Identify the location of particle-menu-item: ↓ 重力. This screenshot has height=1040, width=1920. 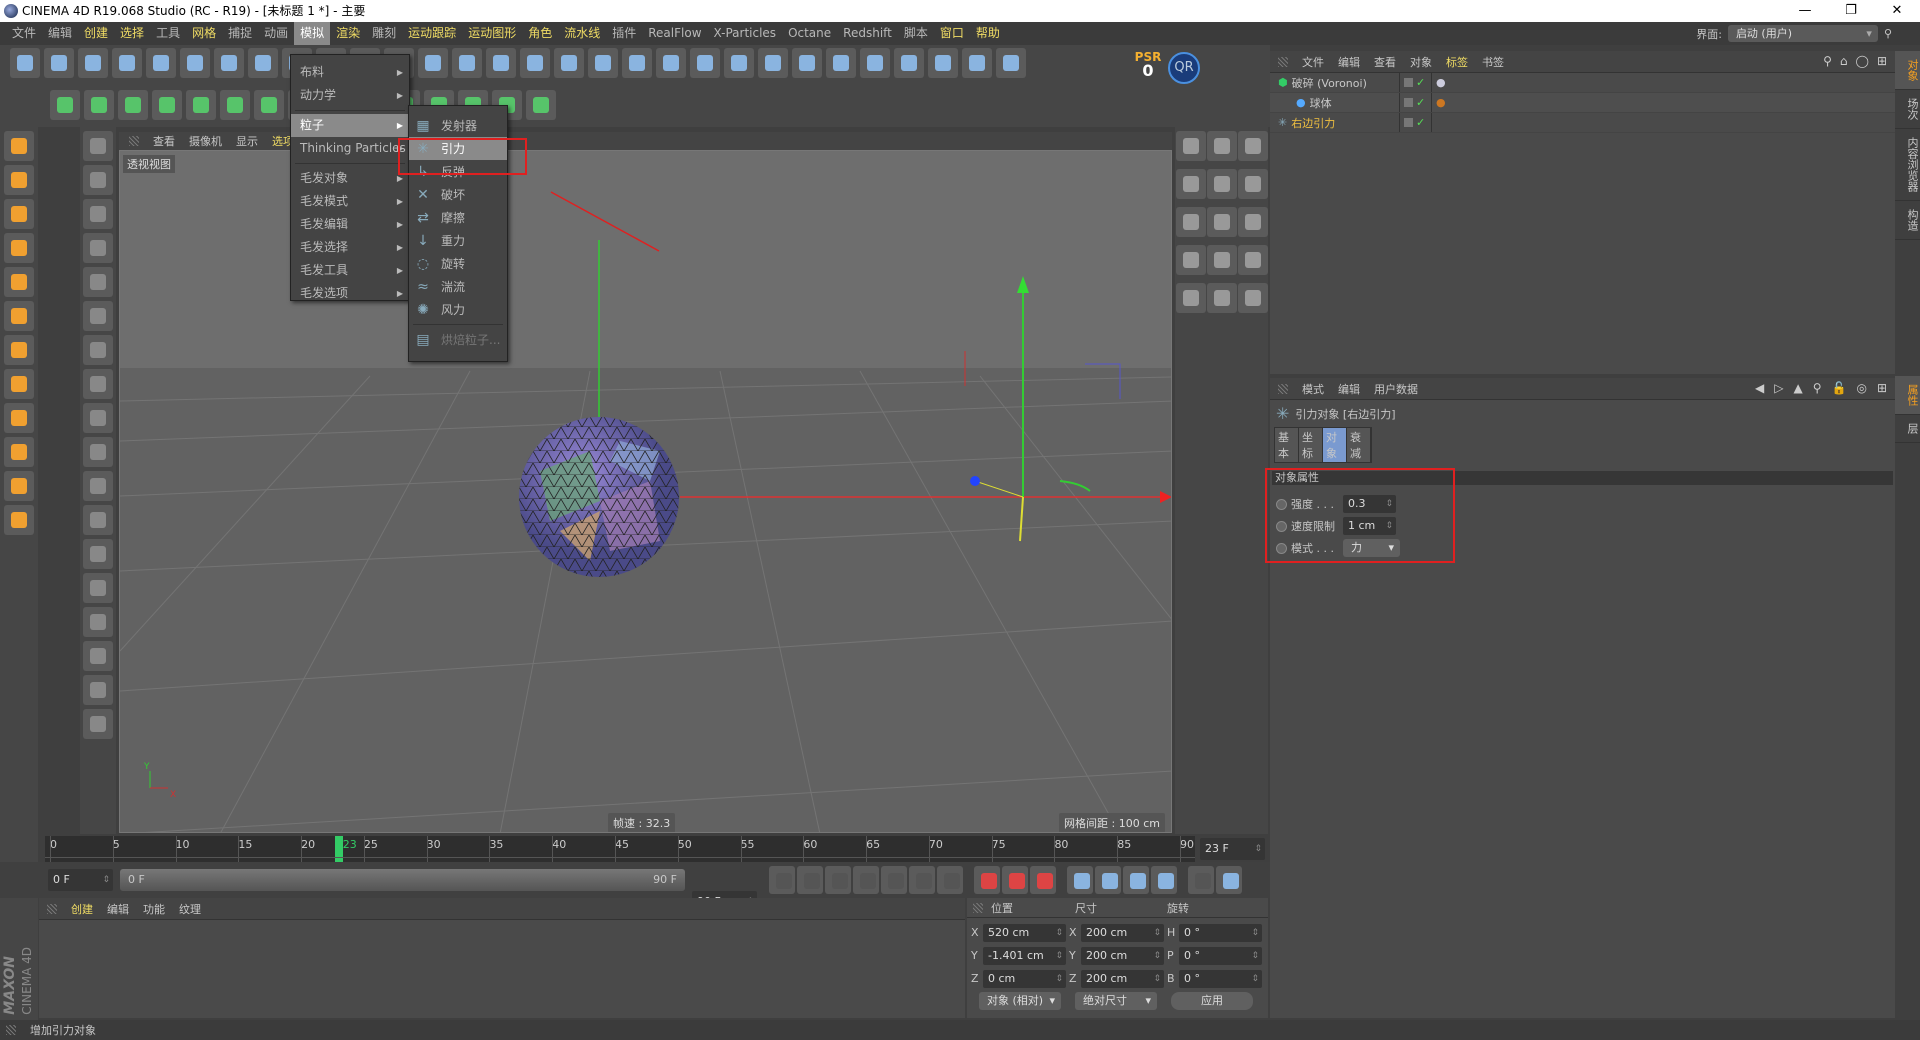
(458, 240).